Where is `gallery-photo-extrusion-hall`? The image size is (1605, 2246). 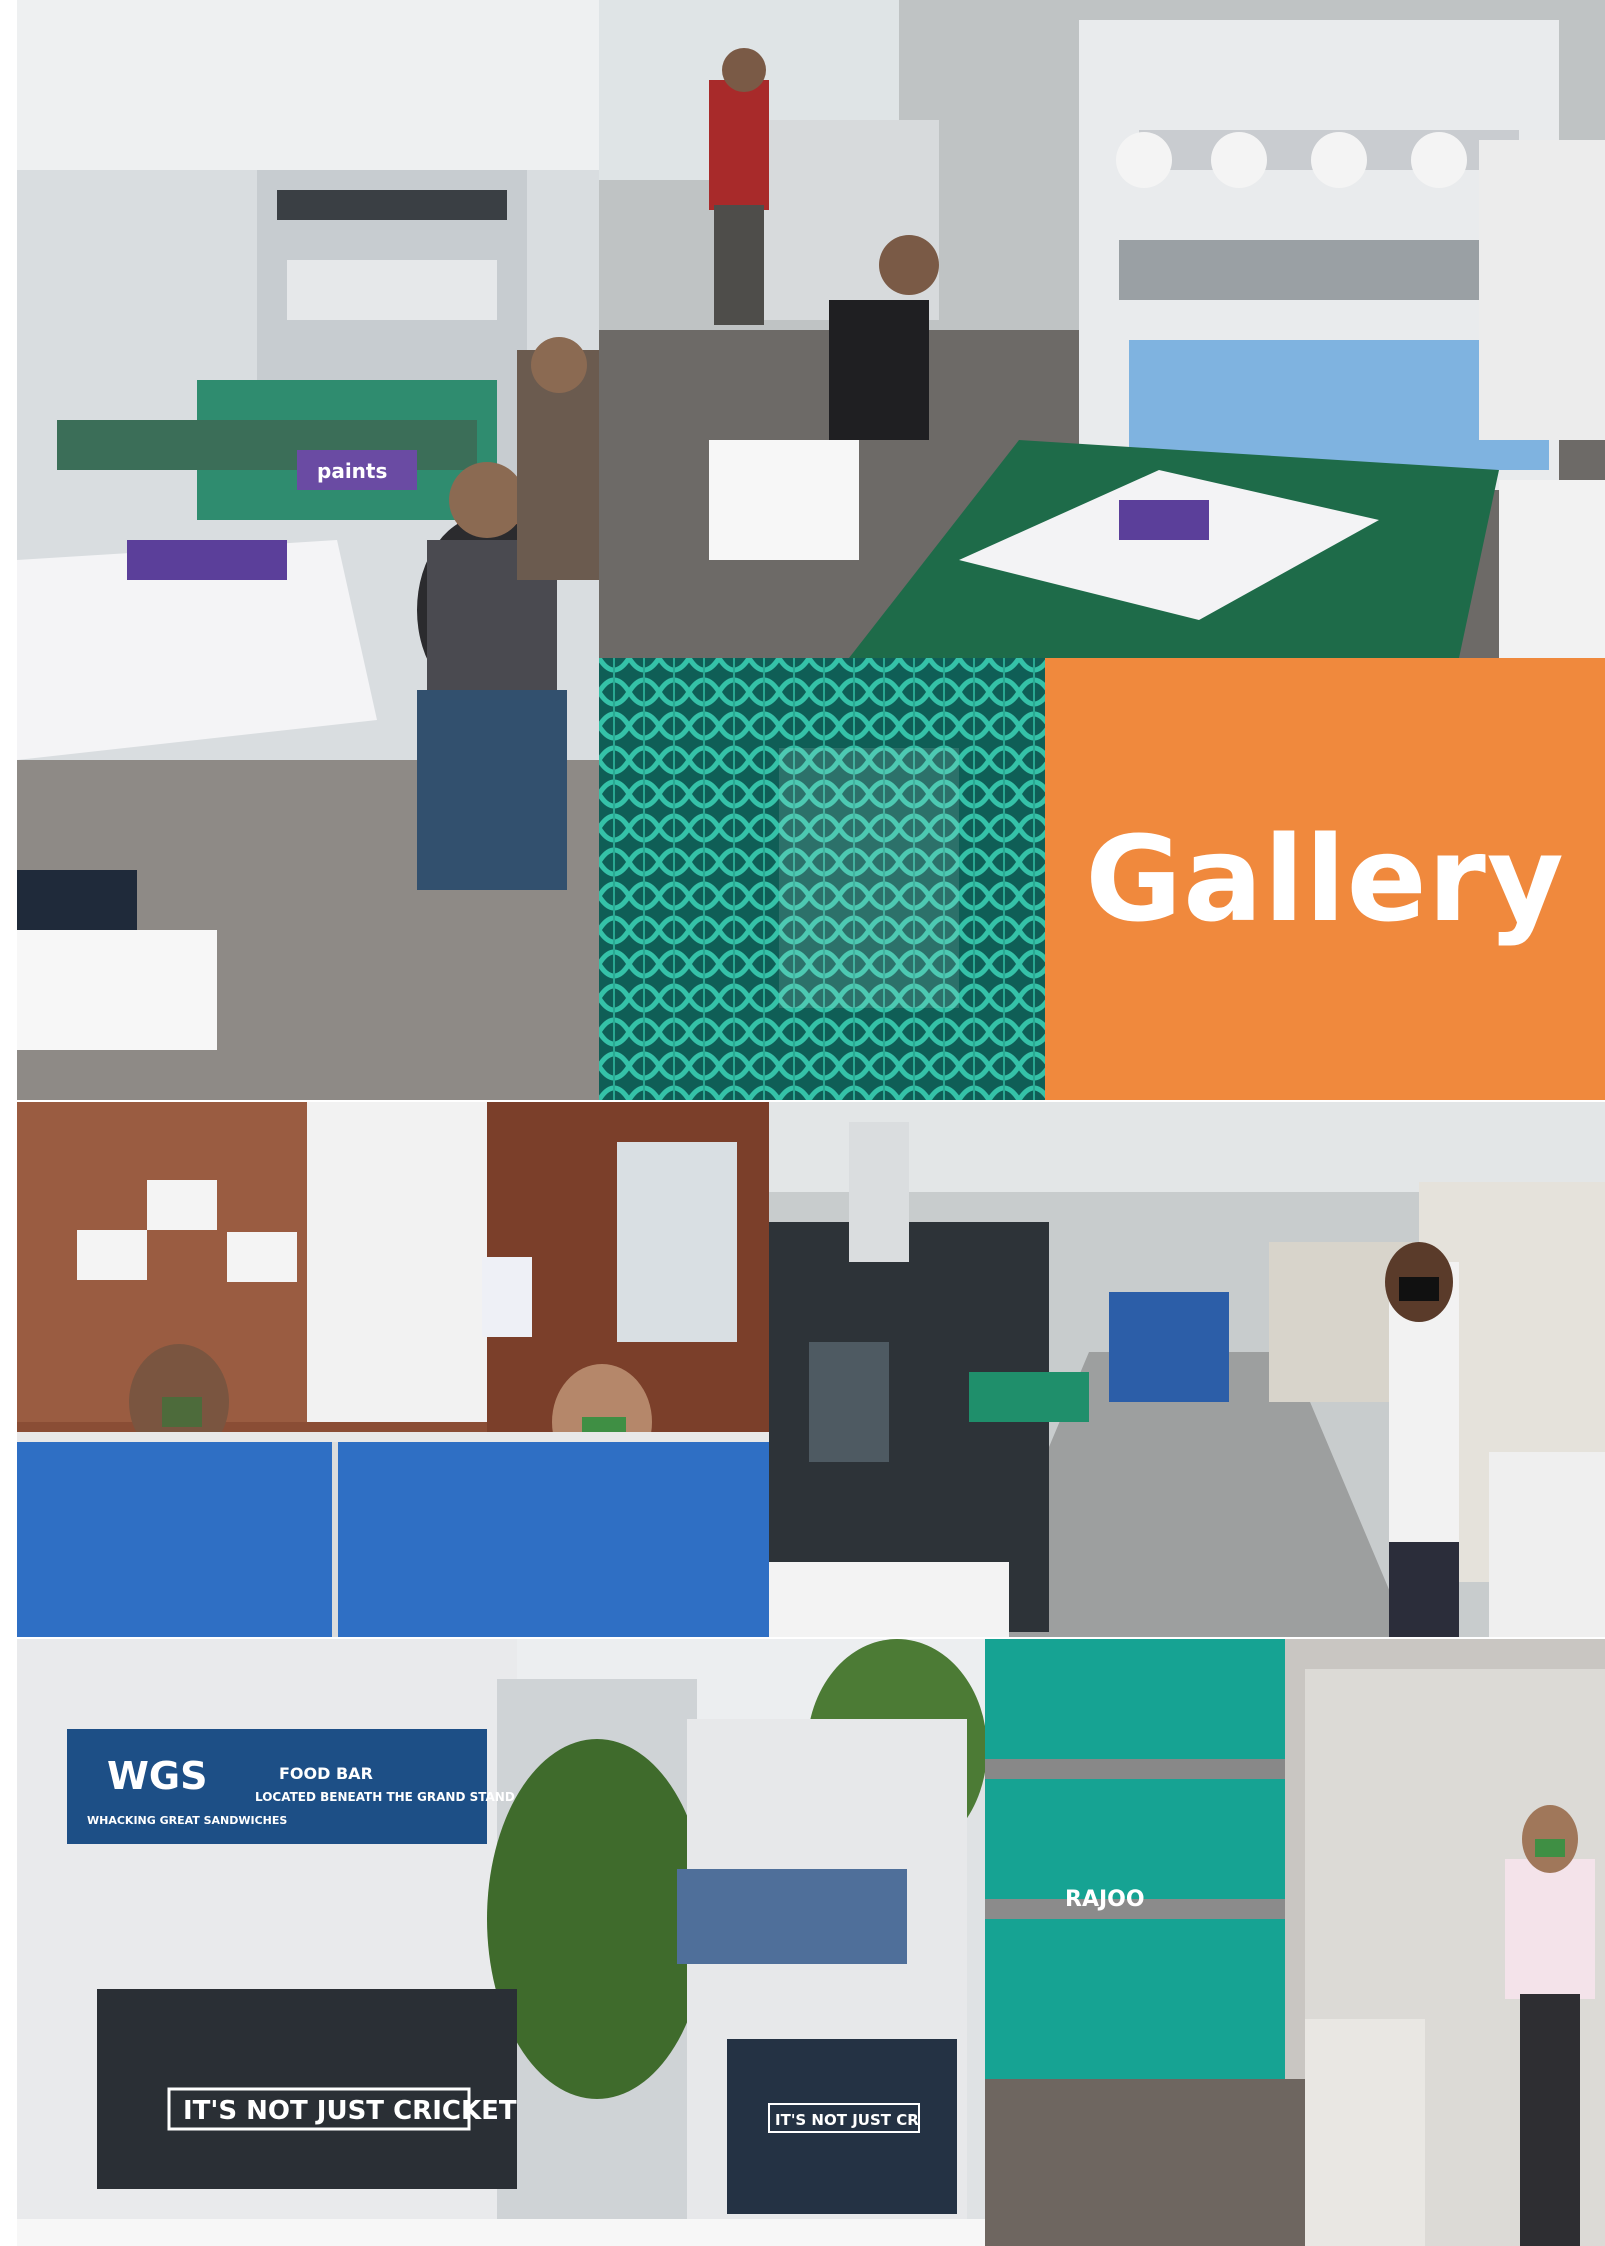
gallery-photo-extrusion-hall is located at coordinates (1187, 1369).